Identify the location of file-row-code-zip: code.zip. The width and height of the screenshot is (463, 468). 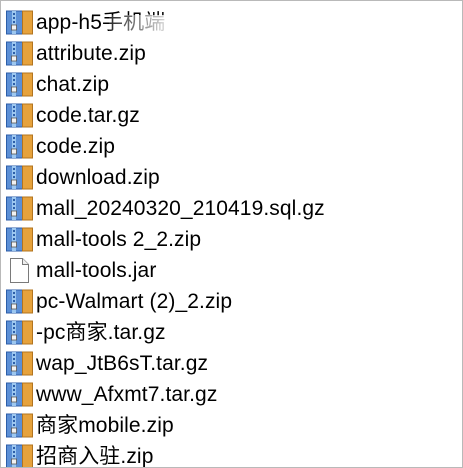
(231, 146).